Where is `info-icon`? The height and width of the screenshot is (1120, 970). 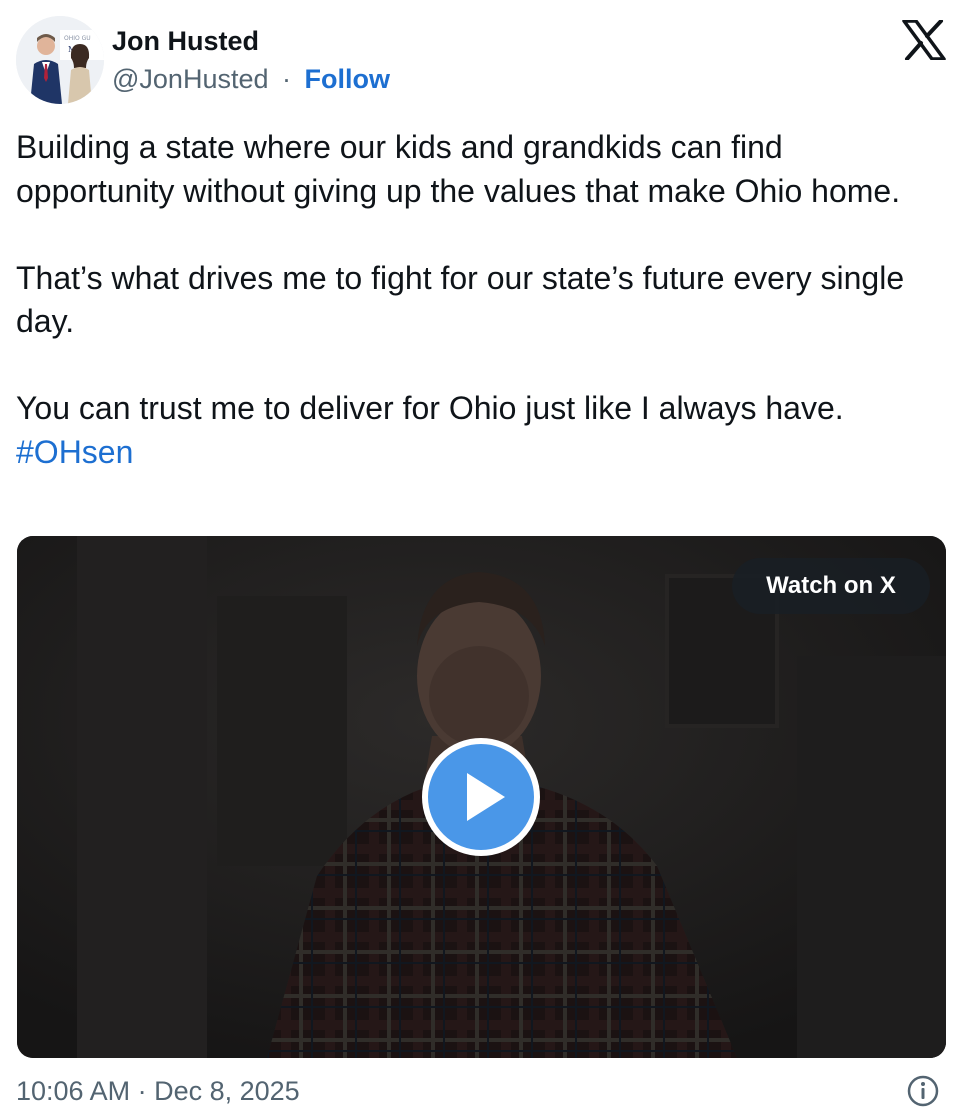
info-icon is located at coordinates (923, 1091).